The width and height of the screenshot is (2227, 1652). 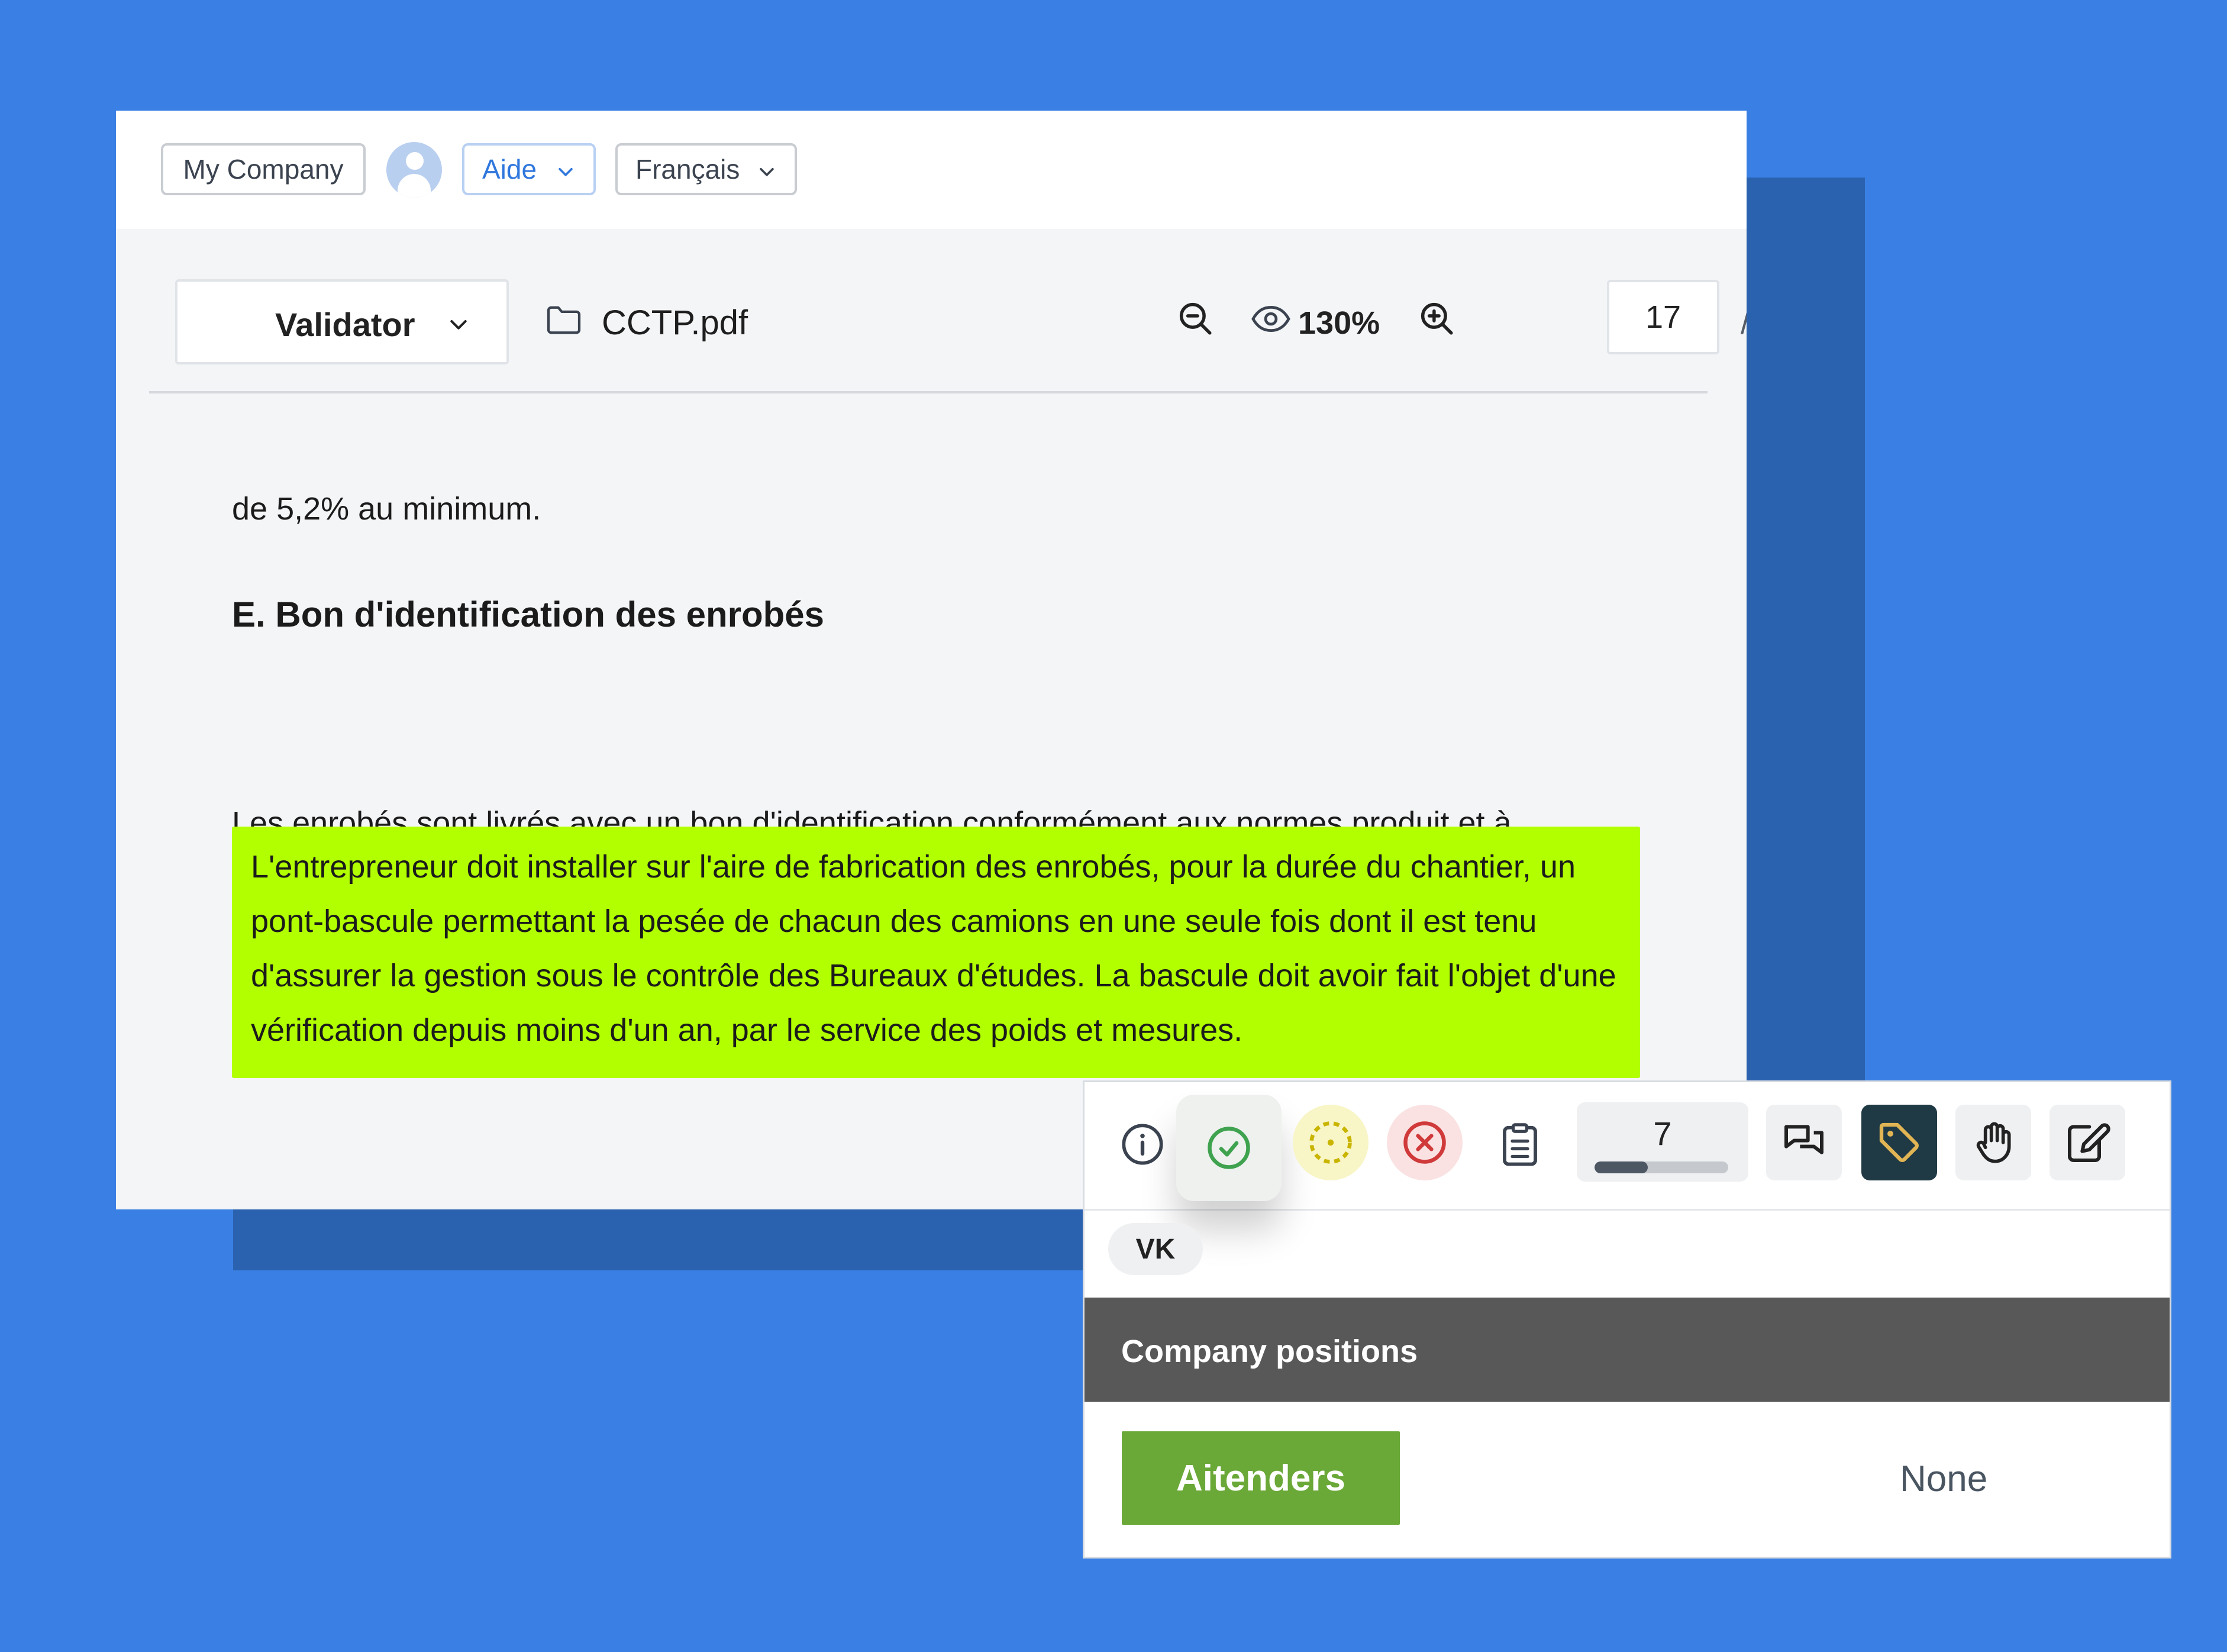 What do you see at coordinates (1195, 318) in the screenshot?
I see `zoom-out-icon` at bounding box center [1195, 318].